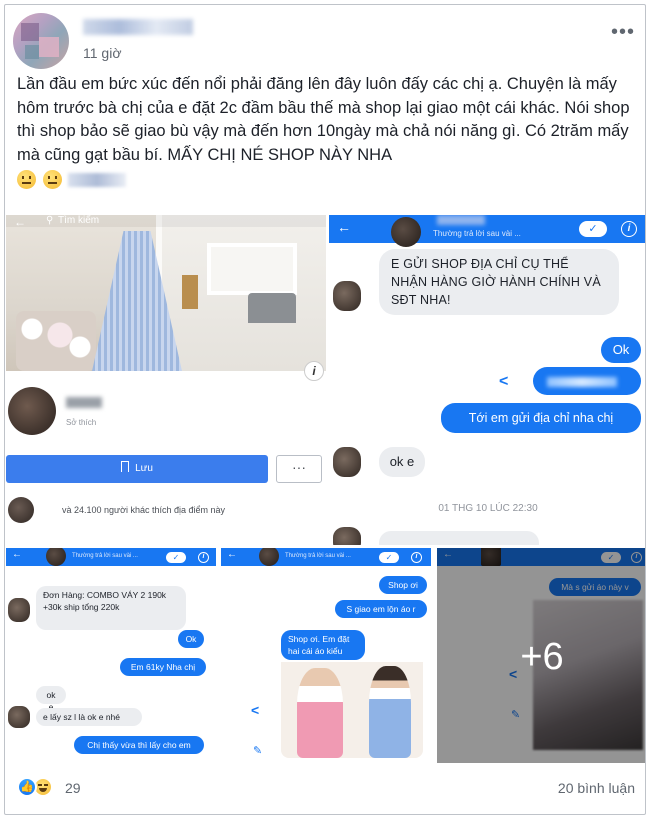 Image resolution: width=650 pixels, height=819 pixels. I want to click on product-photo, so click(166, 293).